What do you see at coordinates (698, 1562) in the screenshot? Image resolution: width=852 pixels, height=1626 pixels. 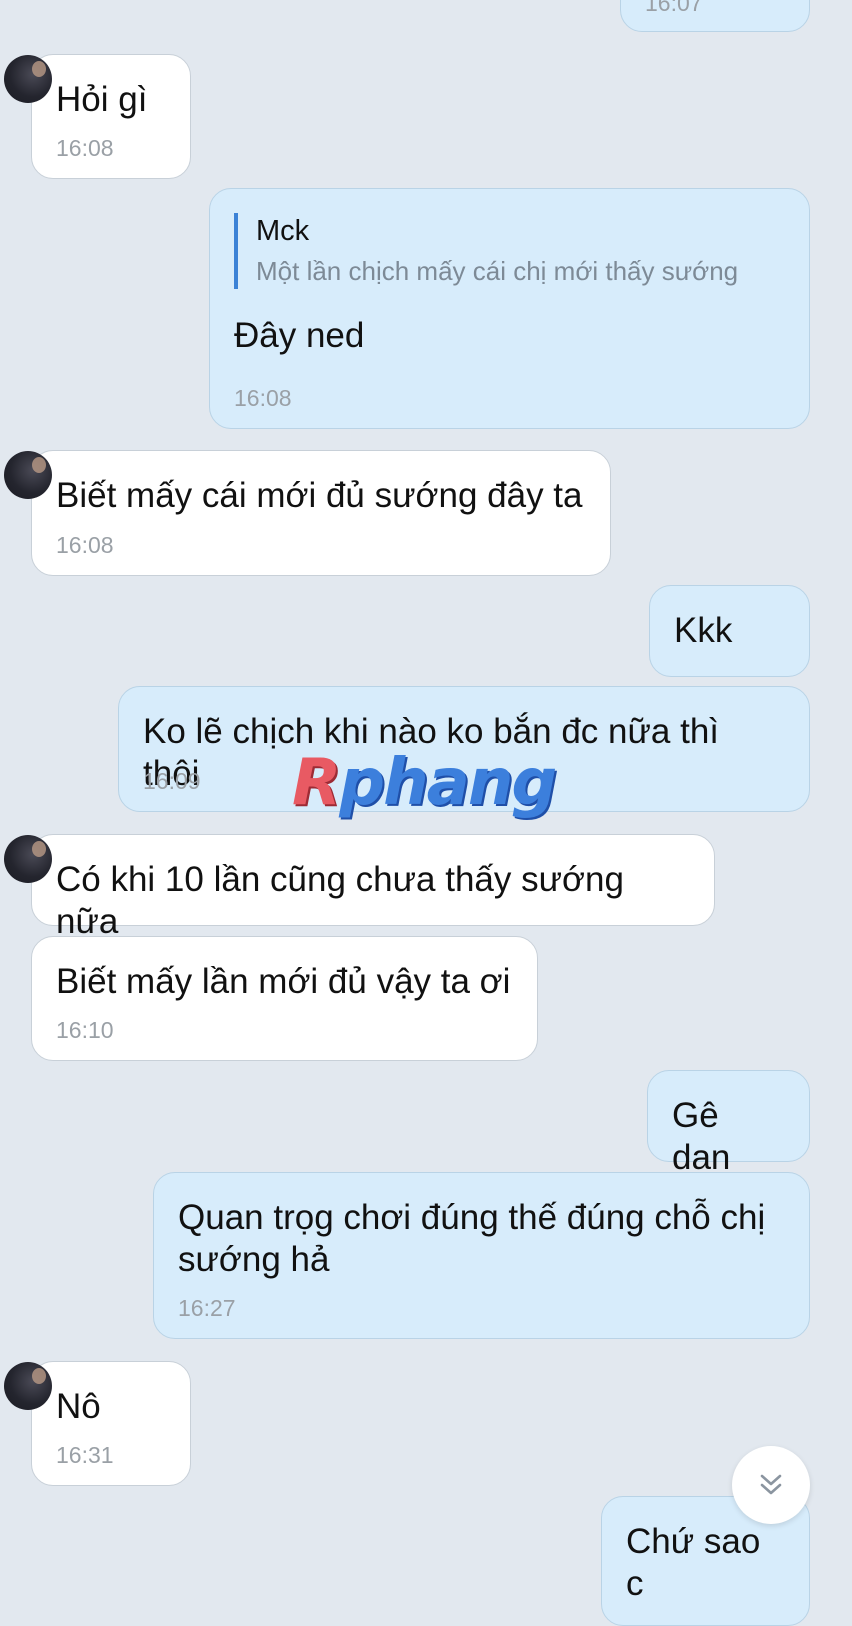 I see `message-text: Chứ sao c` at bounding box center [698, 1562].